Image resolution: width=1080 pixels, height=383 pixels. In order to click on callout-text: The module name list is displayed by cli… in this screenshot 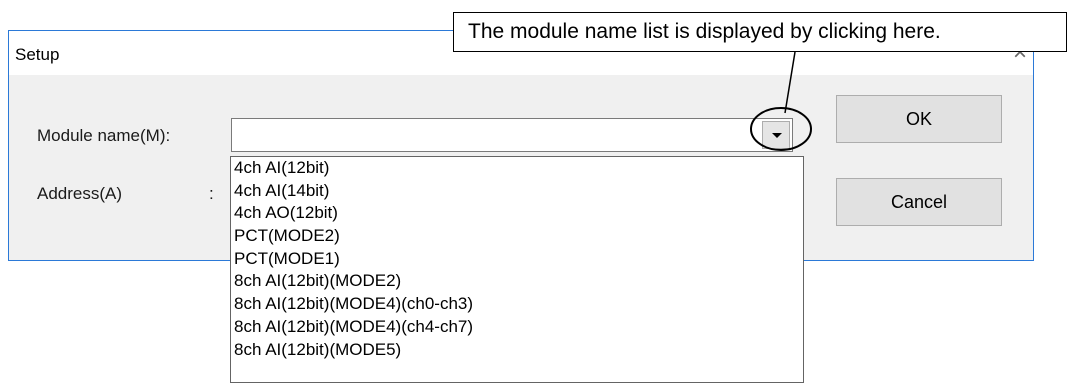, I will do `click(704, 31)`.